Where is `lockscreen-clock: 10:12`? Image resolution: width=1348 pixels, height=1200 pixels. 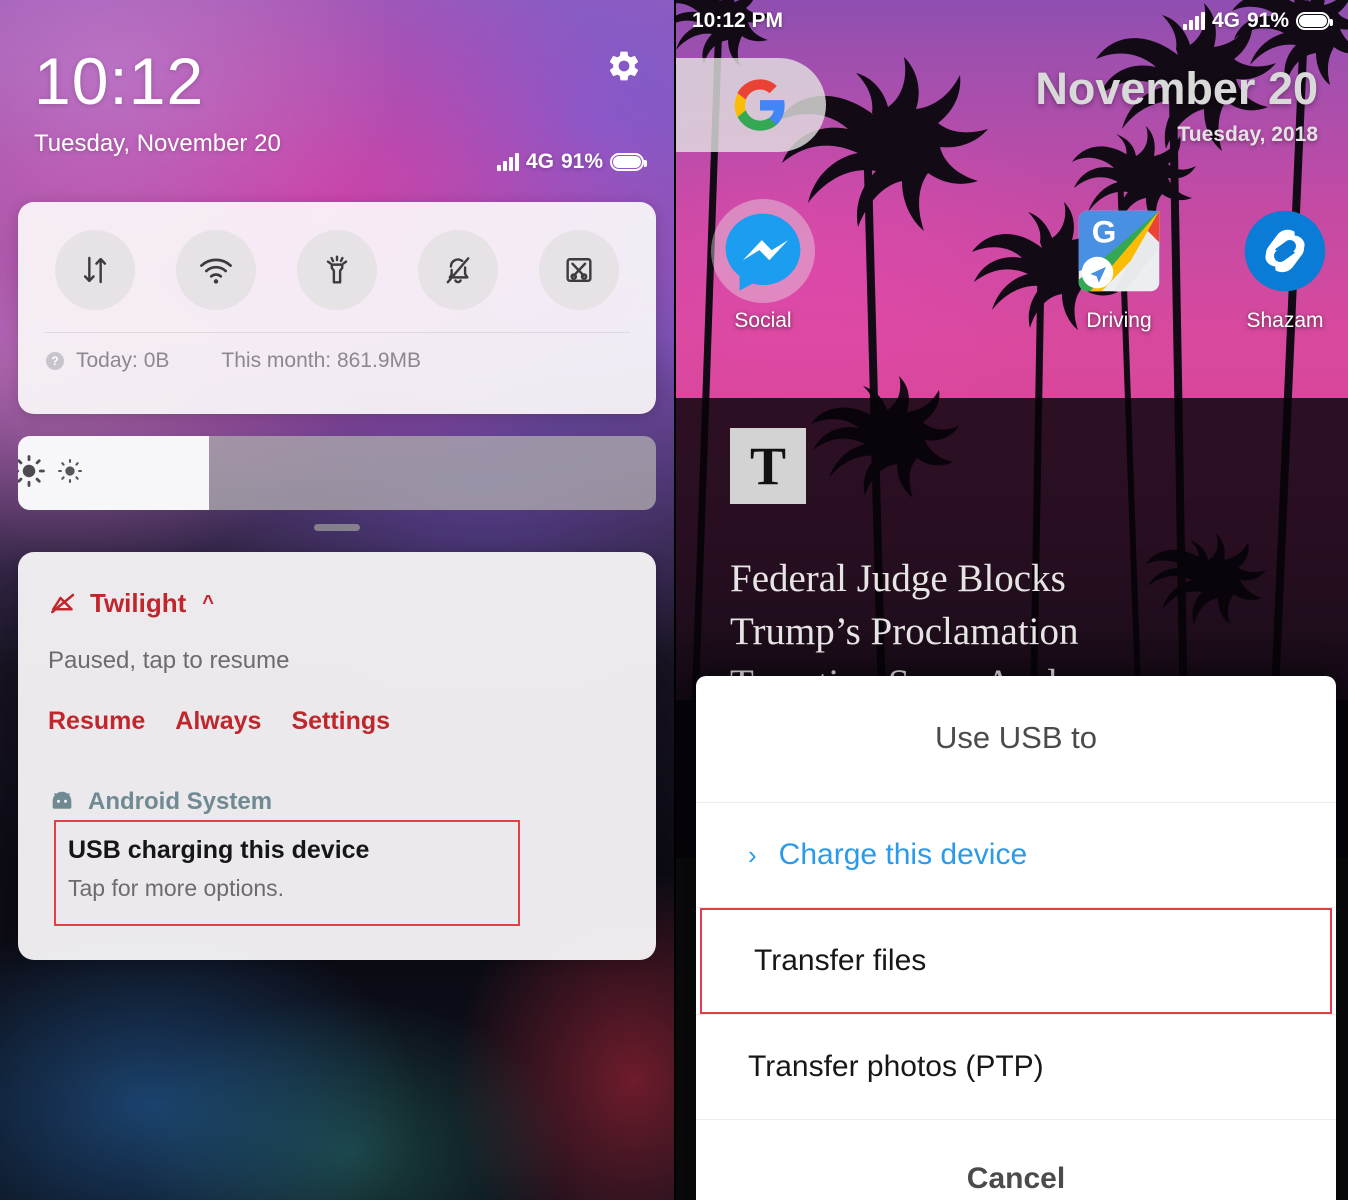
lockscreen-clock: 10:12 is located at coordinates (119, 81).